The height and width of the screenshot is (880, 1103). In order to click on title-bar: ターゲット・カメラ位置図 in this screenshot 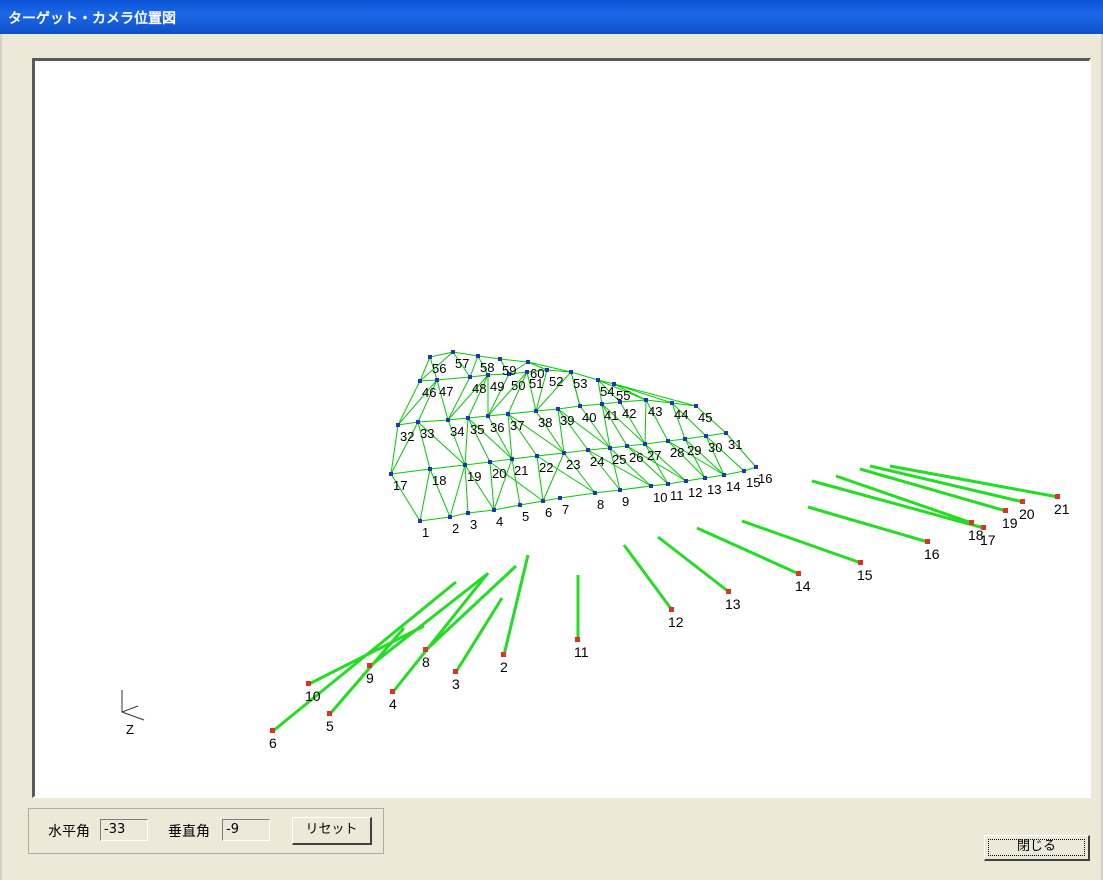, I will do `click(551, 17)`.